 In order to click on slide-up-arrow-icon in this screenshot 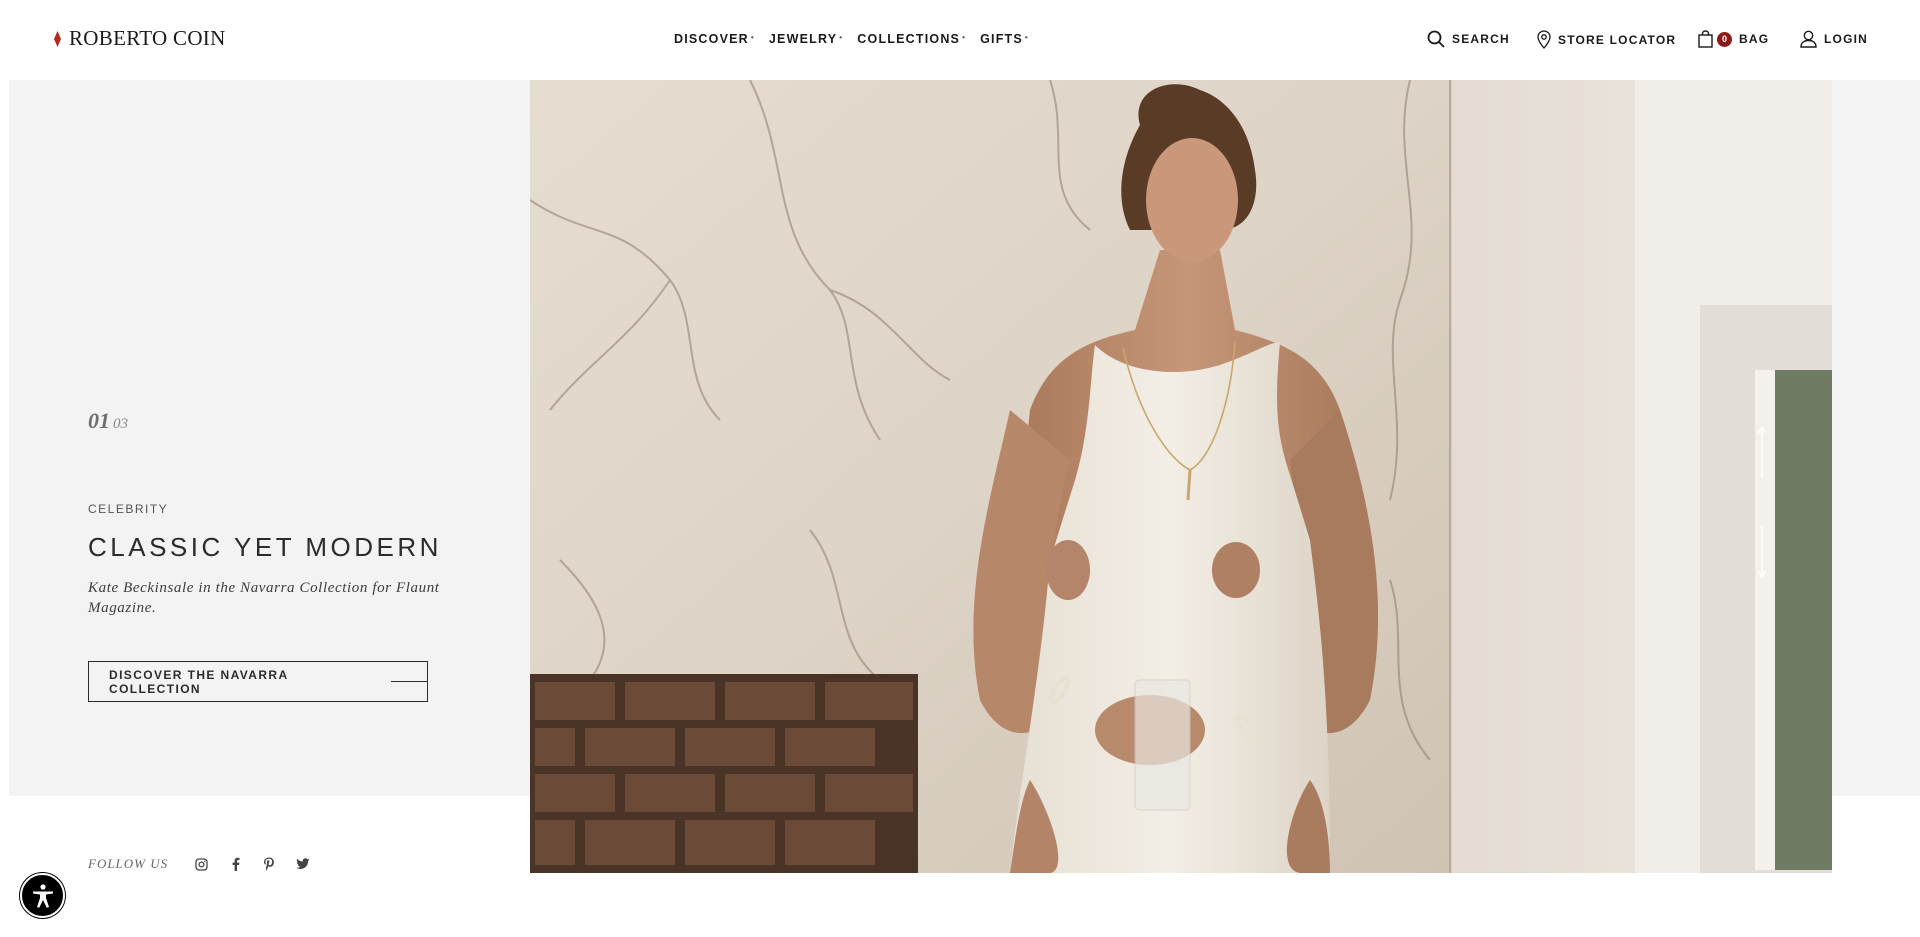, I will do `click(1762, 451)`.